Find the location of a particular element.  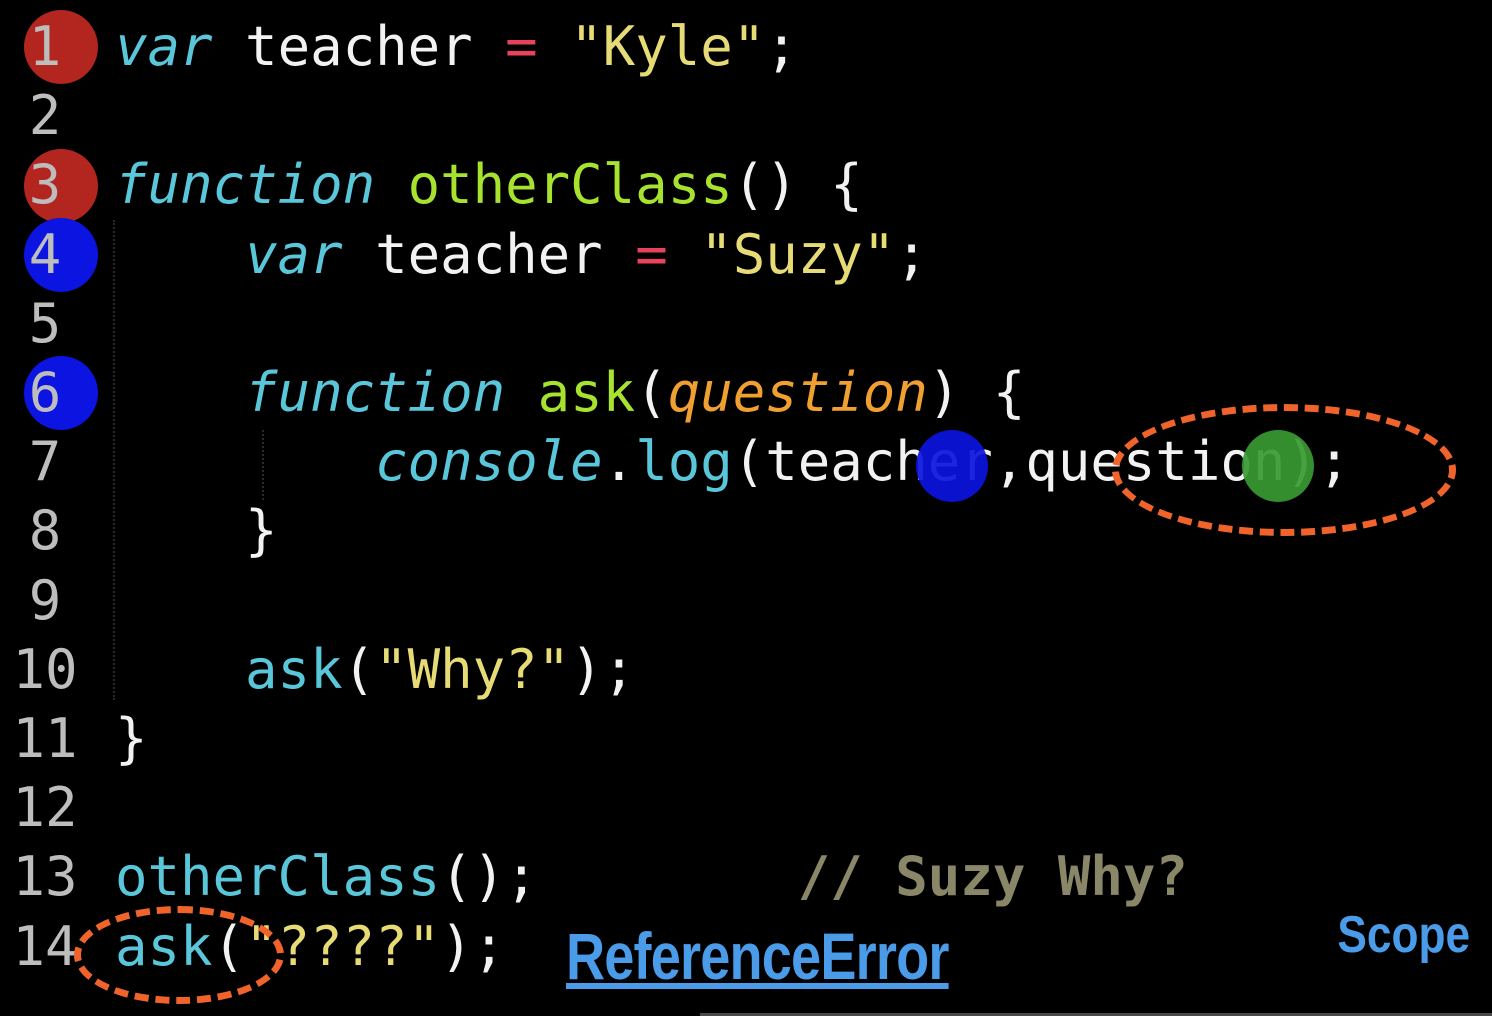

code-text: var teacher = "Suzy"; is located at coordinates (521, 255).